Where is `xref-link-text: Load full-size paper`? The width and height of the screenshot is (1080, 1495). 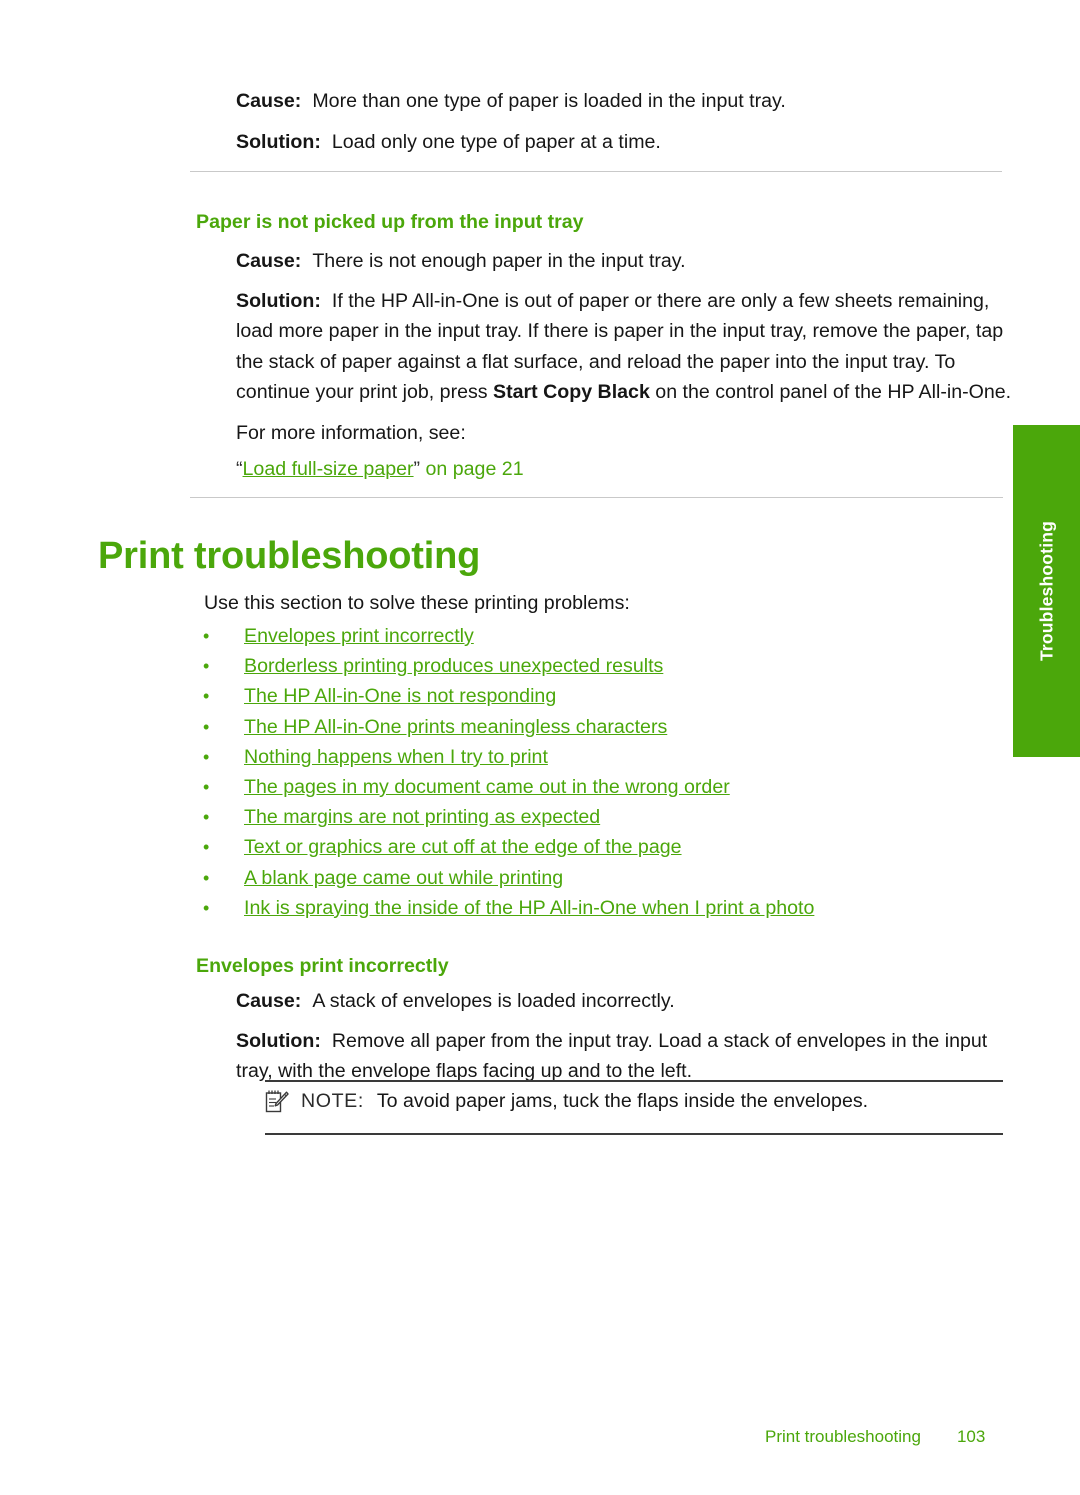
xref-link-text: Load full-size paper is located at coordinates (328, 469).